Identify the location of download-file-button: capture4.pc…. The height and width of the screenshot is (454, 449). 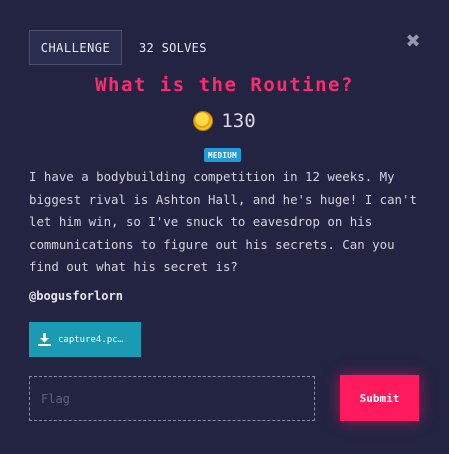
(85, 339).